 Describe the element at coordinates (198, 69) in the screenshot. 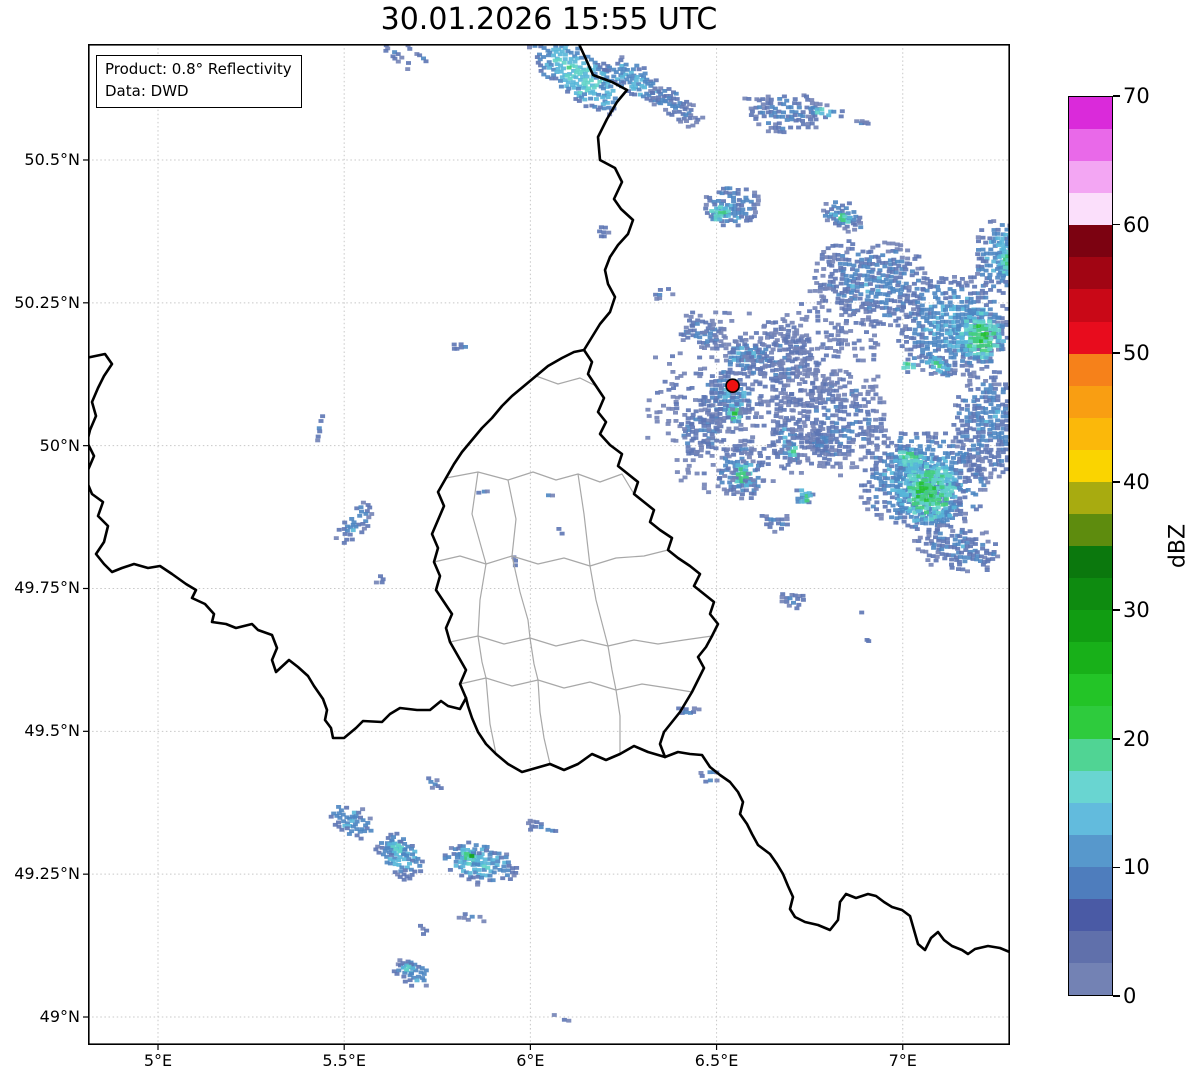

I see `product-label: Product: 0.8° Reflectivity` at that location.